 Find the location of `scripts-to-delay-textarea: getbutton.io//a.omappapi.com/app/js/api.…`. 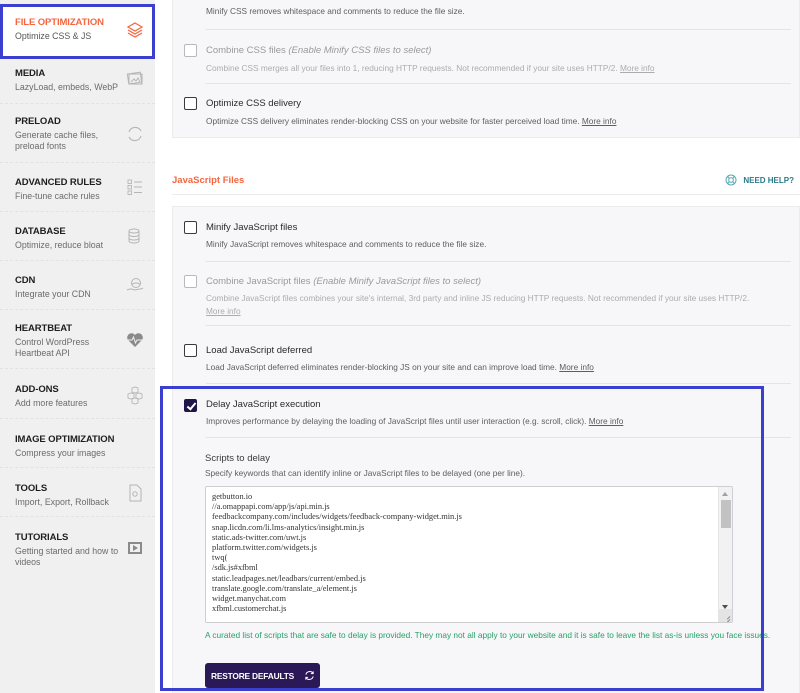

scripts-to-delay-textarea: getbutton.io//a.omappapi.com/app/js/api.… is located at coordinates (469, 554).